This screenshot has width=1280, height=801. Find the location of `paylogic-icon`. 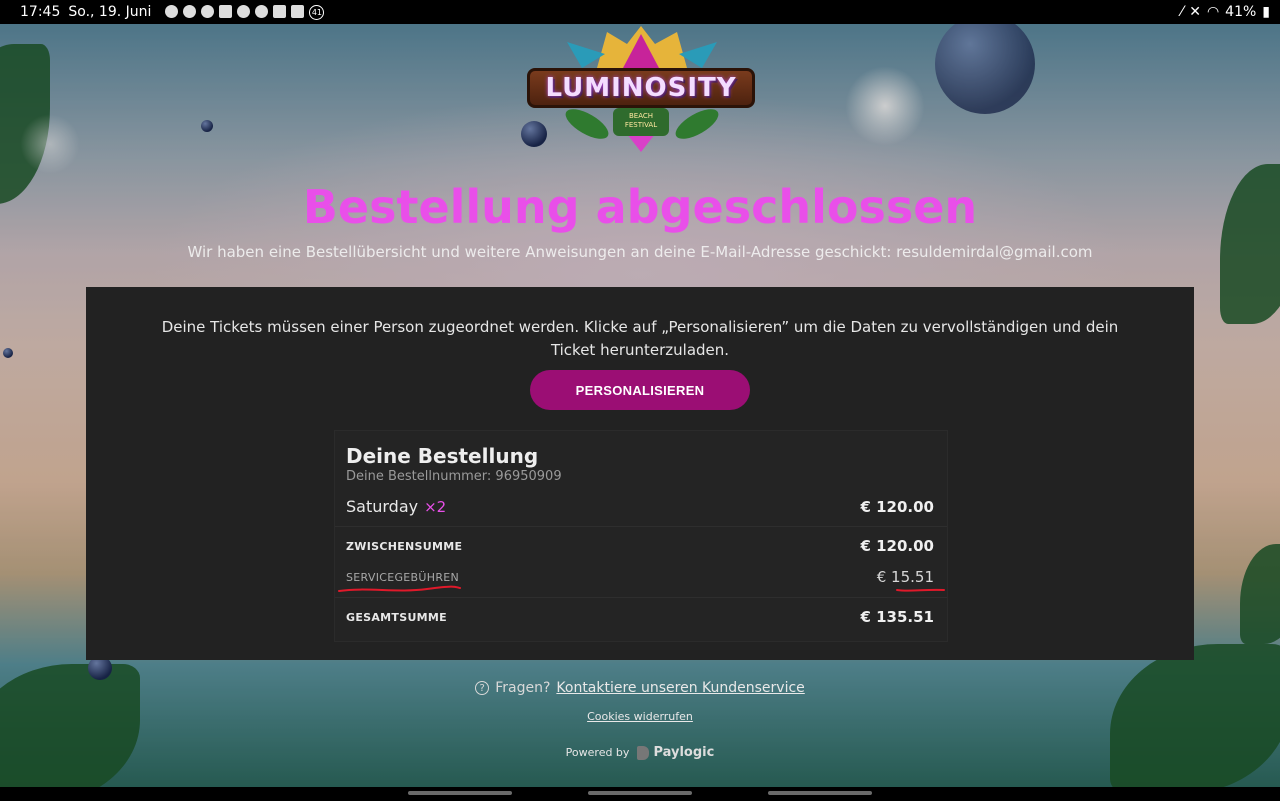

paylogic-icon is located at coordinates (643, 752).